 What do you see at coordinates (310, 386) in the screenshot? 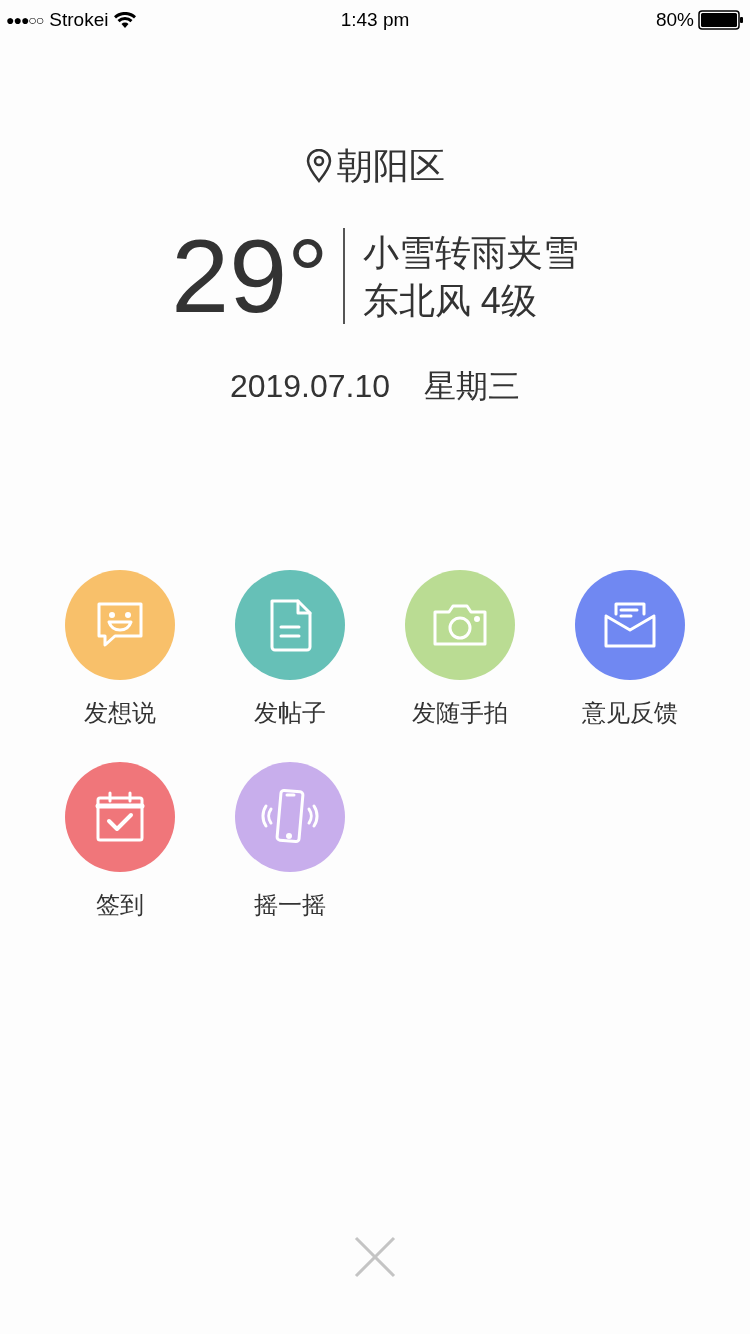
I see `date: 2019.07.10` at bounding box center [310, 386].